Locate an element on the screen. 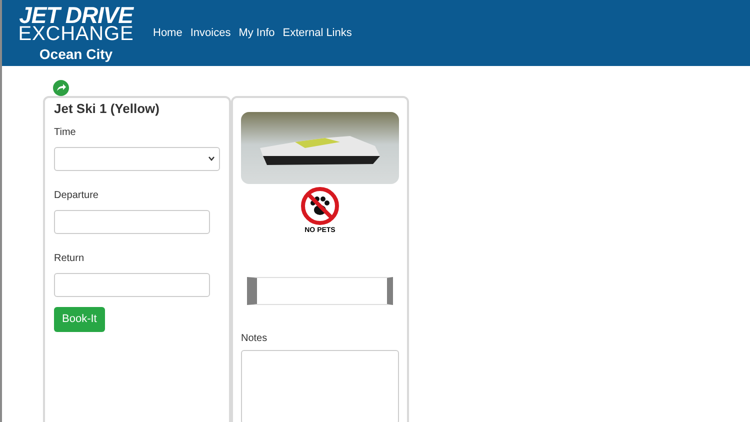 Image resolution: width=750 pixels, height=422 pixels. nav-link: My Info is located at coordinates (256, 33).